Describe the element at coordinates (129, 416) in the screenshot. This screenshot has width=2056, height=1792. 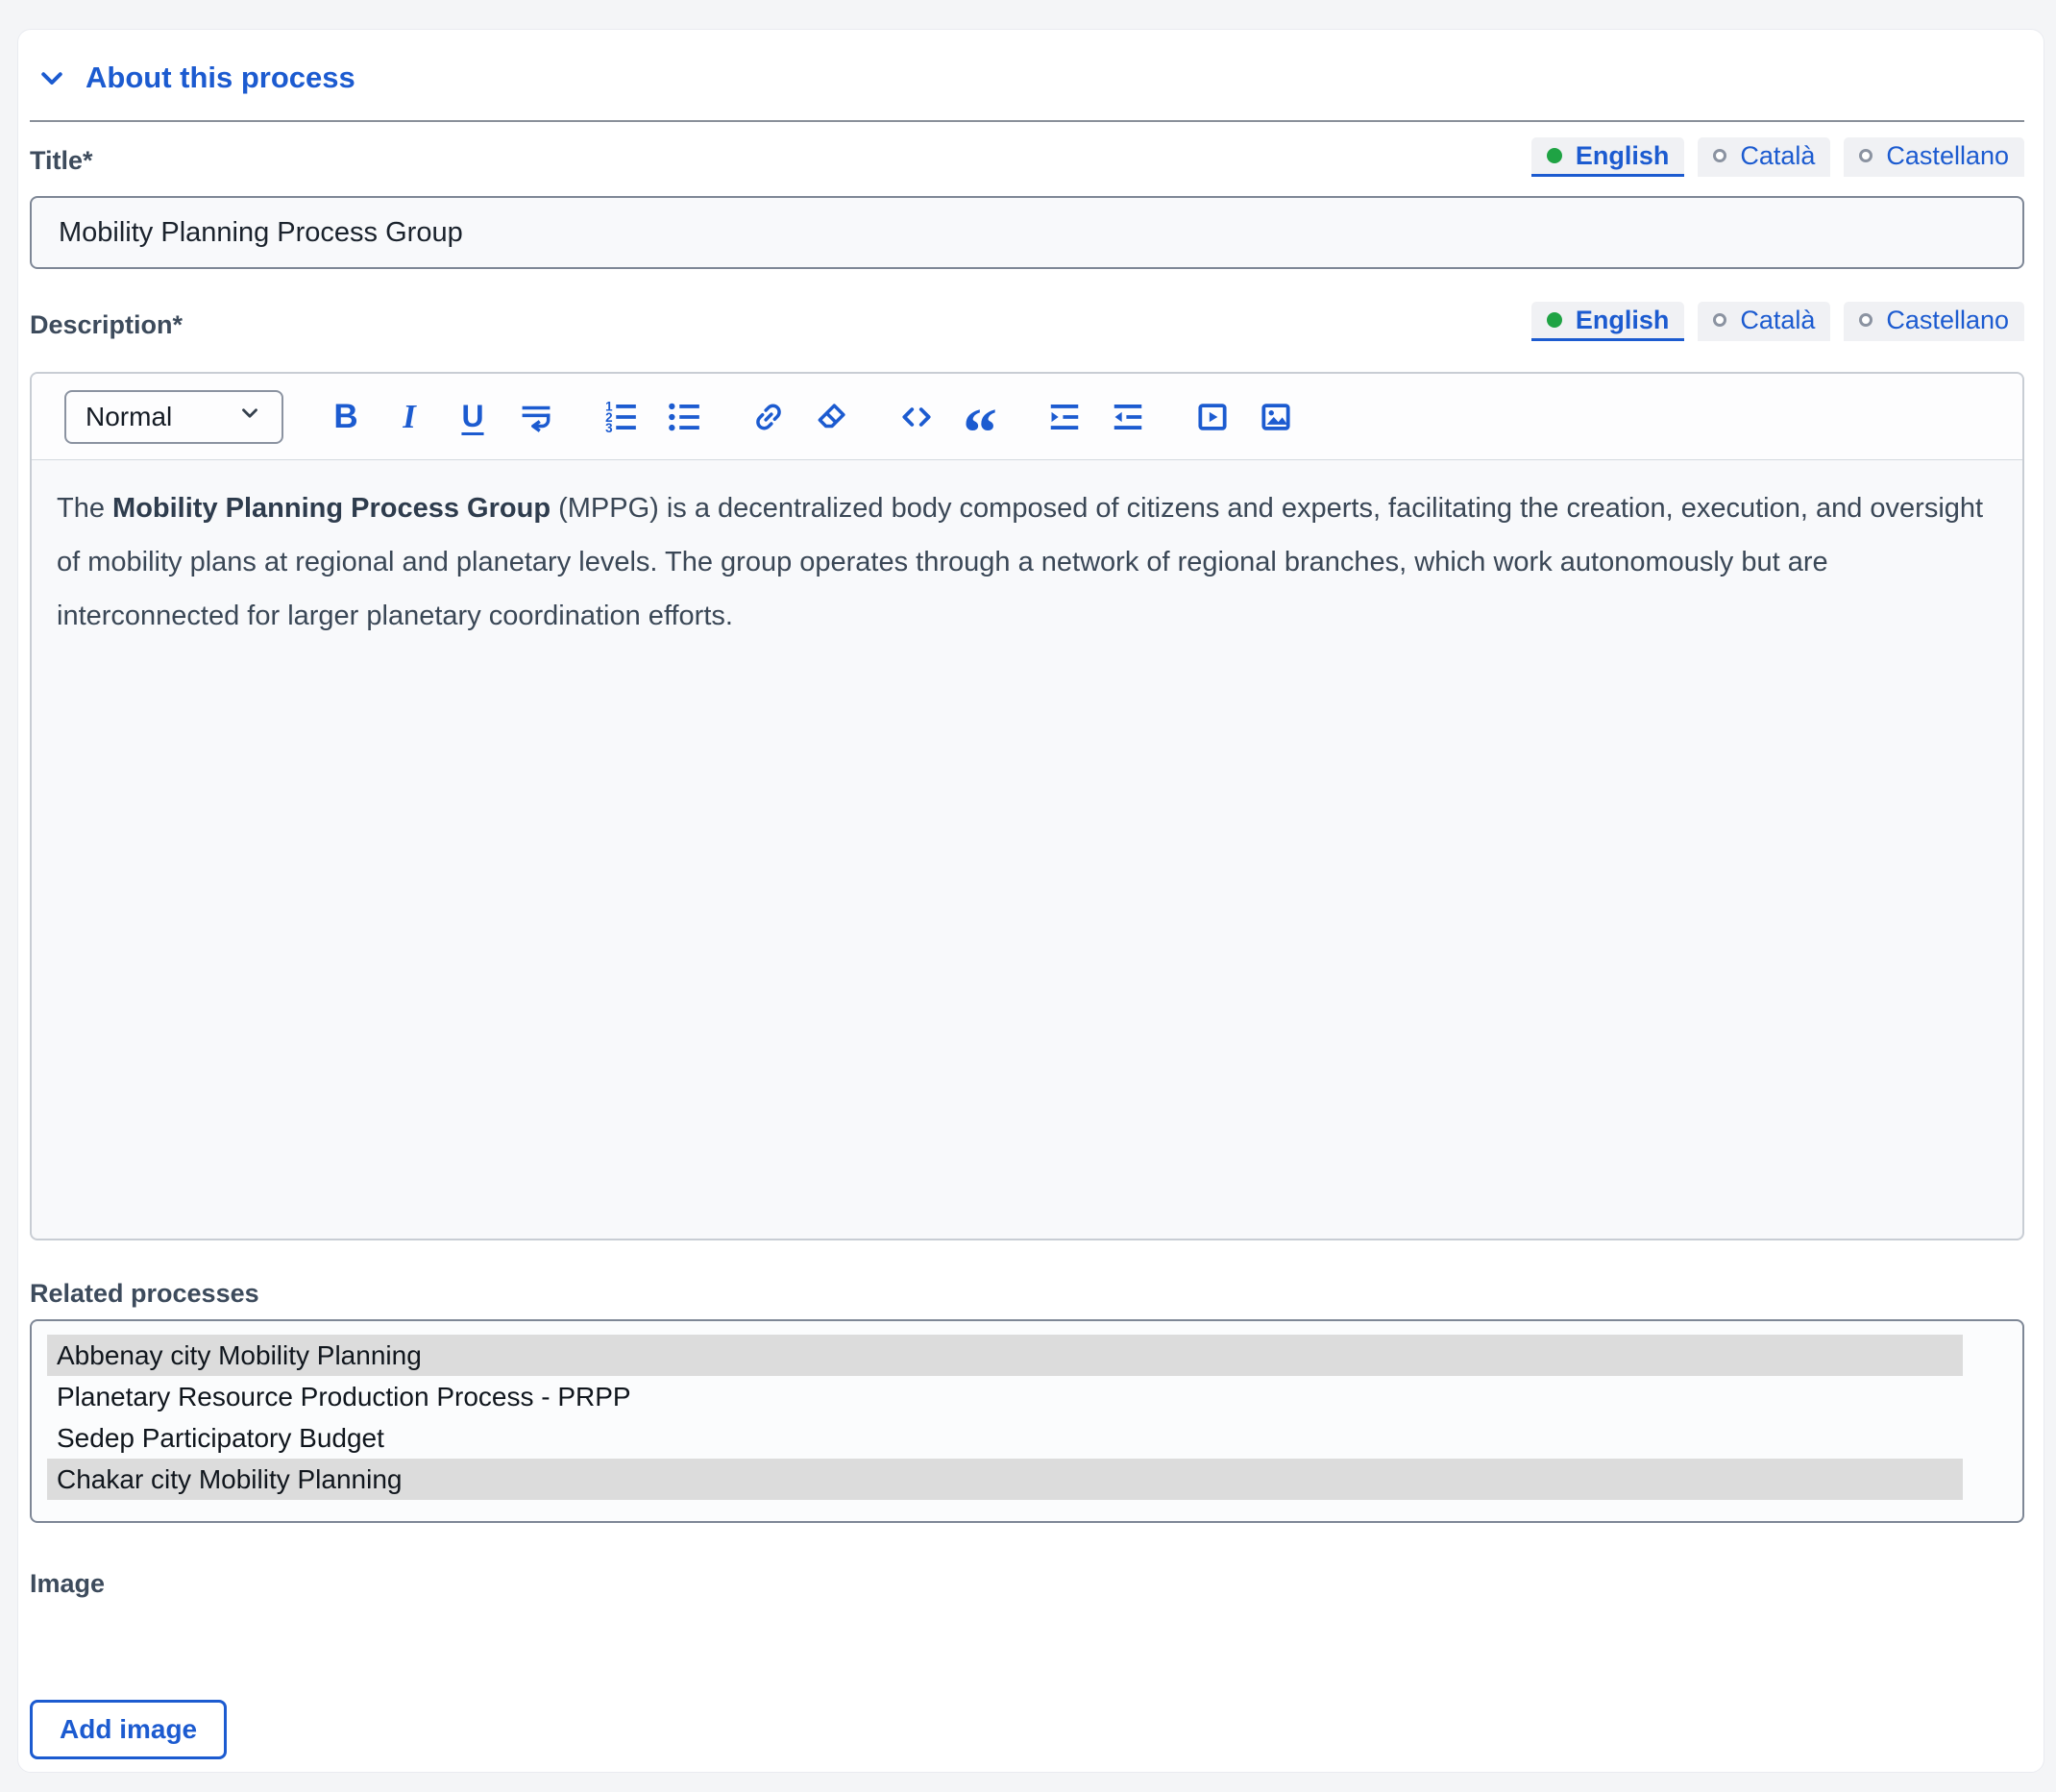
I see `paragraph-style-value: Normal` at that location.